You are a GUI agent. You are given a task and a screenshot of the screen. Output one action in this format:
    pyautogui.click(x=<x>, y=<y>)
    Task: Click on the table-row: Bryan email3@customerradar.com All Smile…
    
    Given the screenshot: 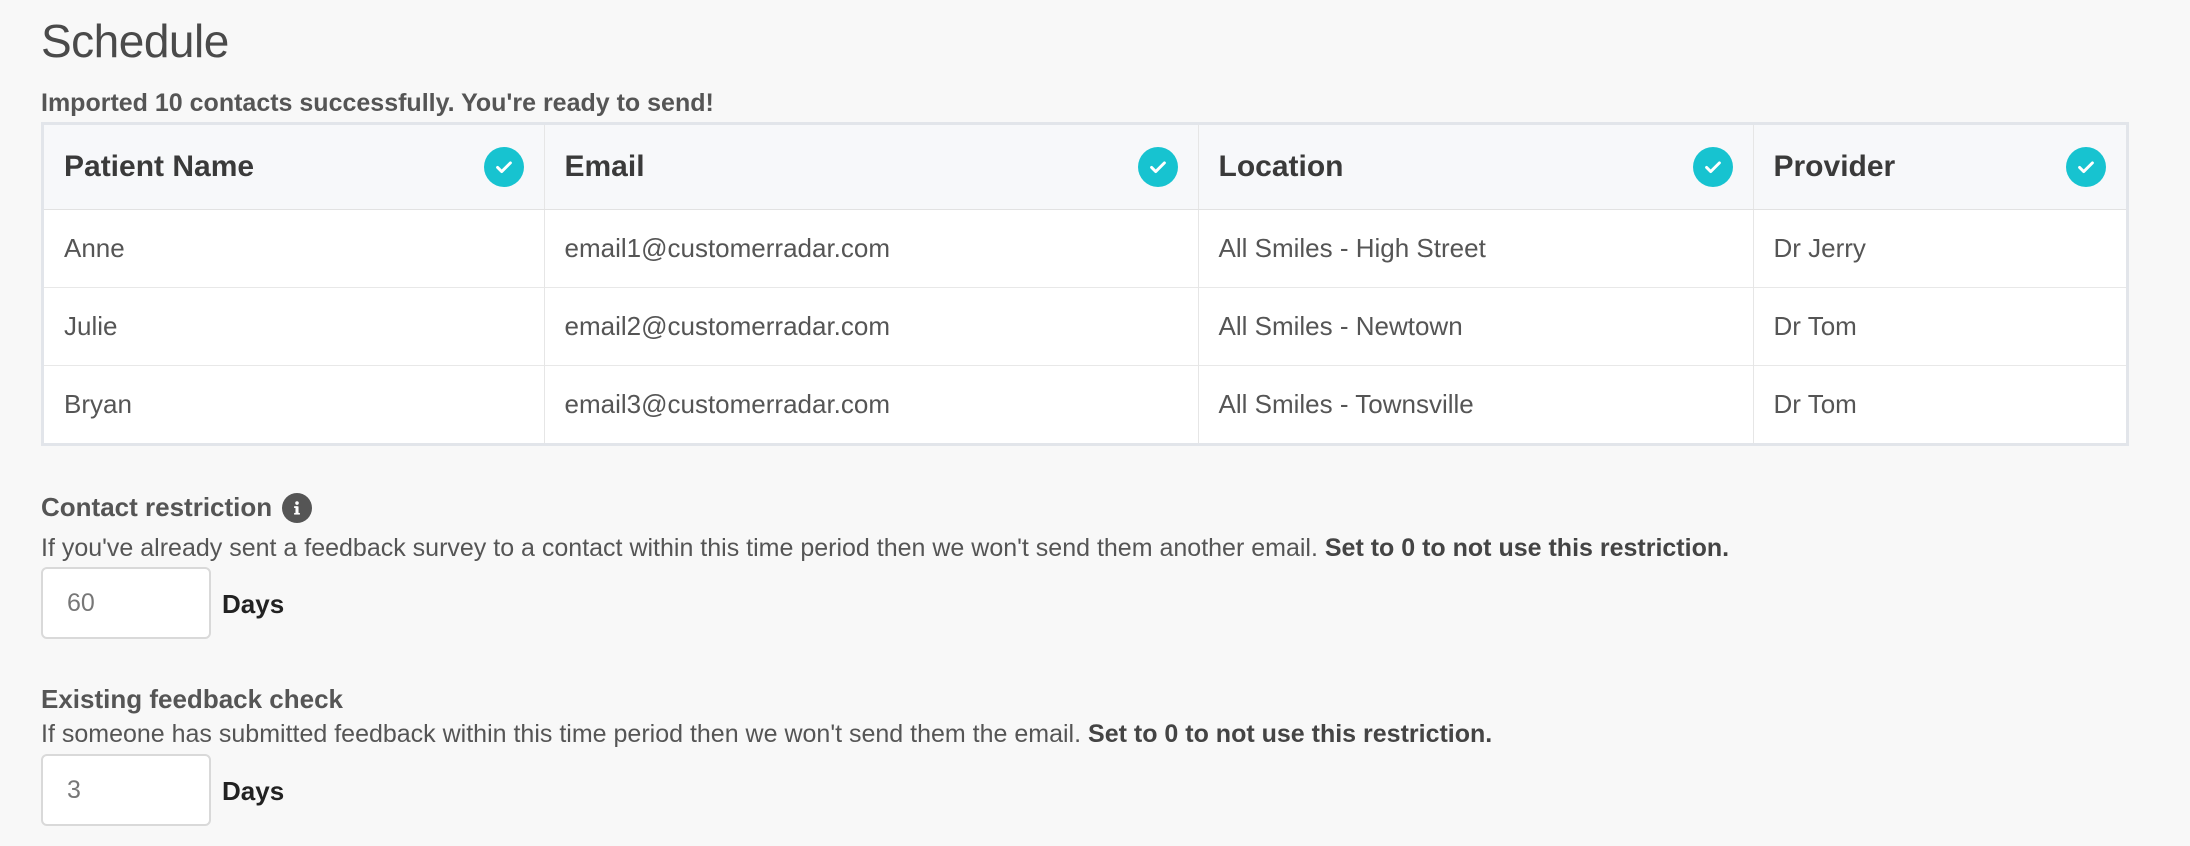 What is the action you would take?
    pyautogui.click(x=1085, y=403)
    